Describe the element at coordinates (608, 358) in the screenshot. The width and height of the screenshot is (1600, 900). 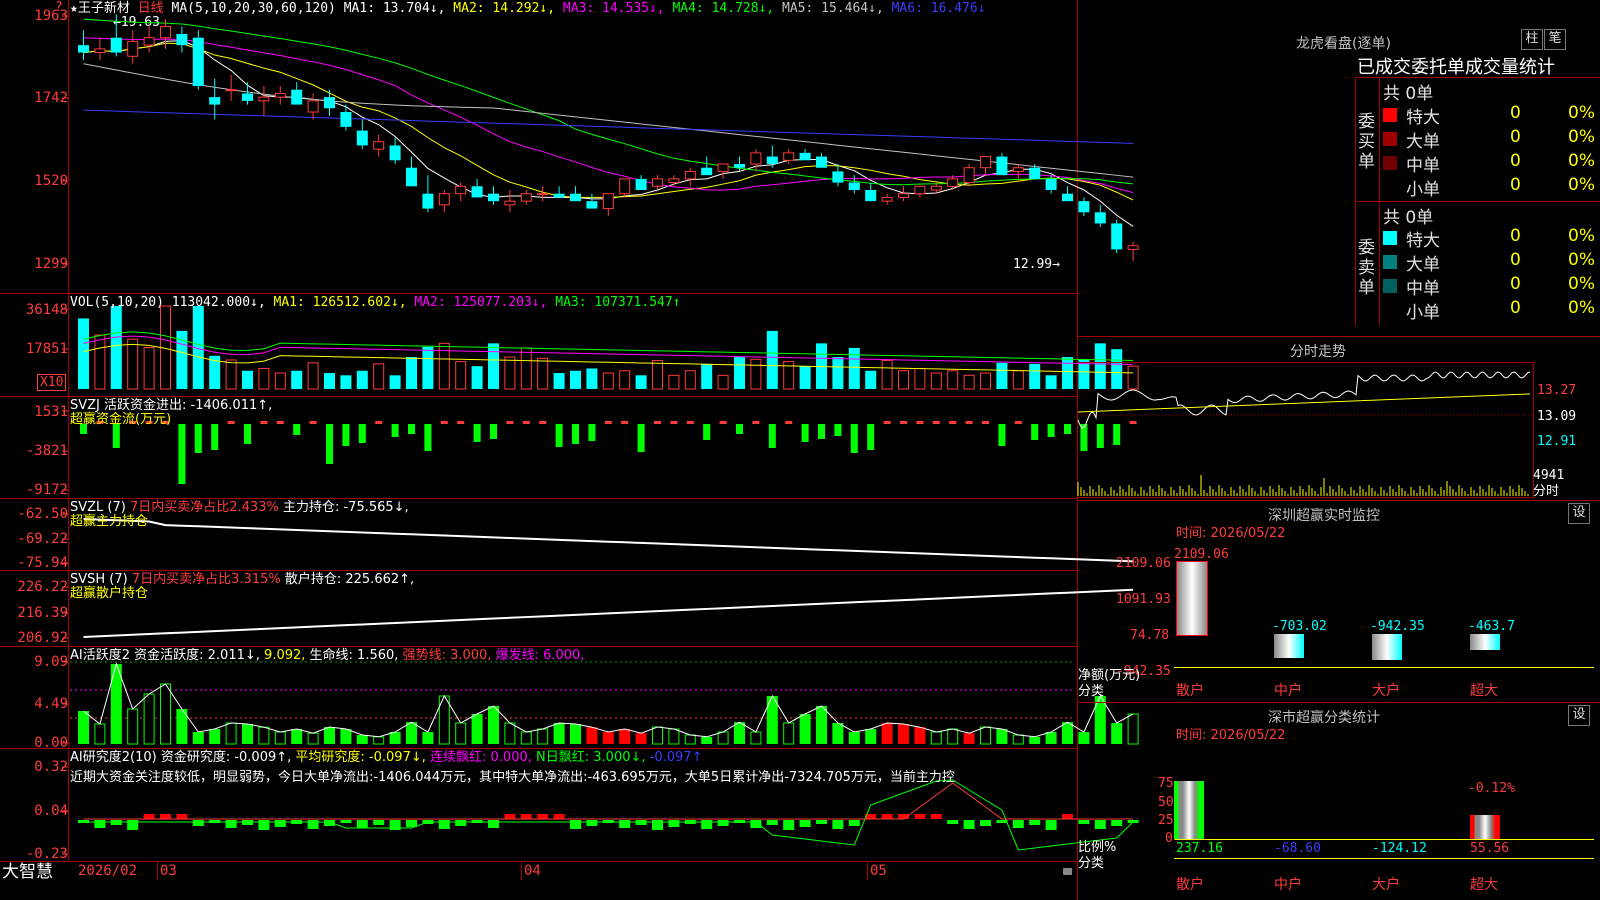
I see `volume-ma-line` at that location.